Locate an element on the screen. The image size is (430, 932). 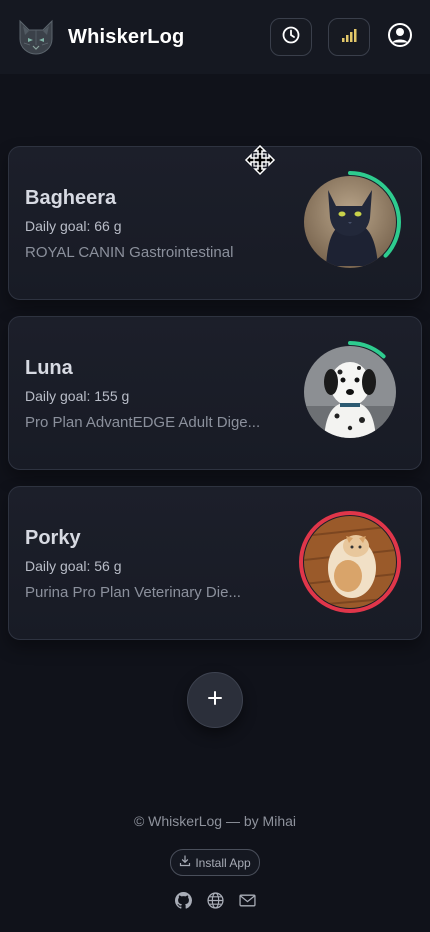
bar-chart-icon is located at coordinates (349, 37).